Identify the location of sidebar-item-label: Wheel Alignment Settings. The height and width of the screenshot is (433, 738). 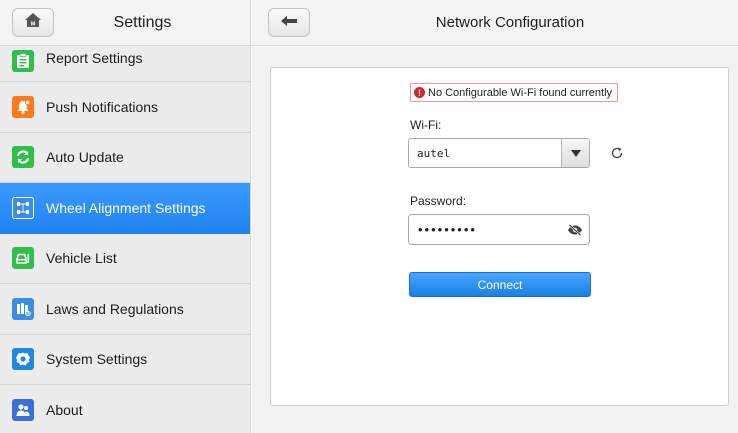
(126, 207).